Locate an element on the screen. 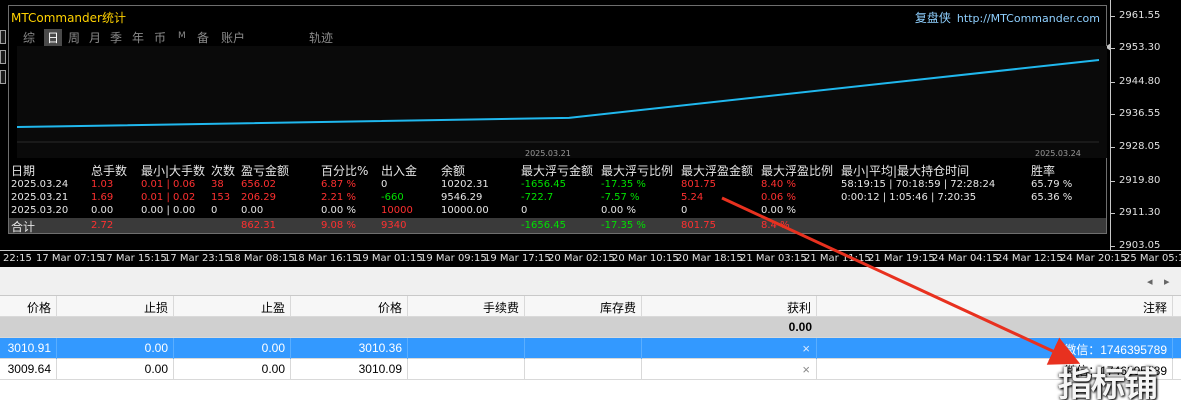  equity-date-label: 2025.03.24 is located at coordinates (1058, 153).